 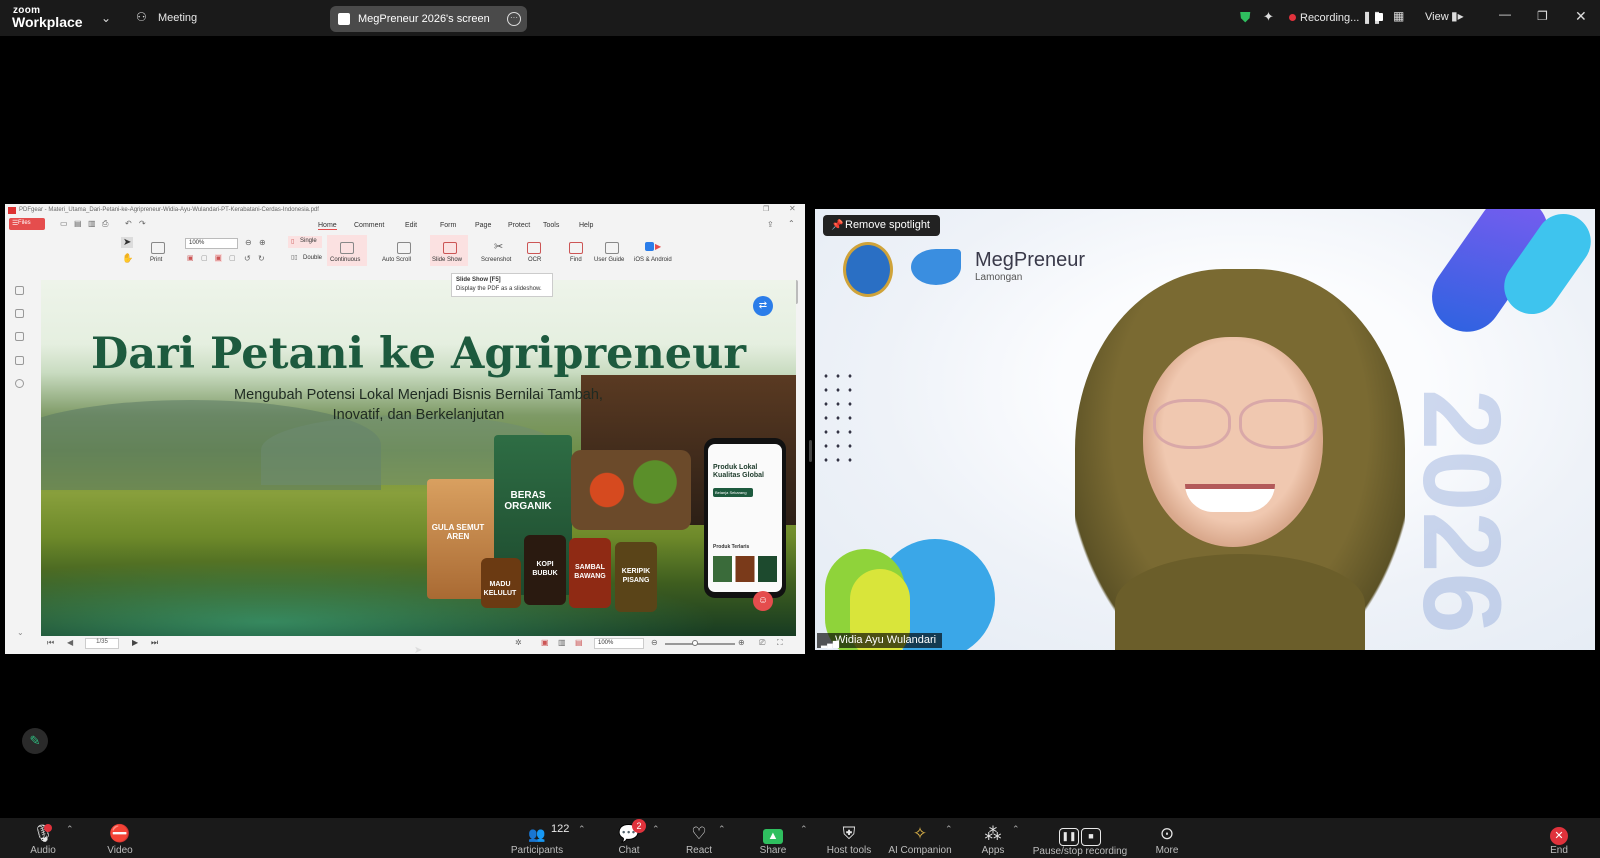 What do you see at coordinates (19, 383) in the screenshot?
I see `attachment-icon` at bounding box center [19, 383].